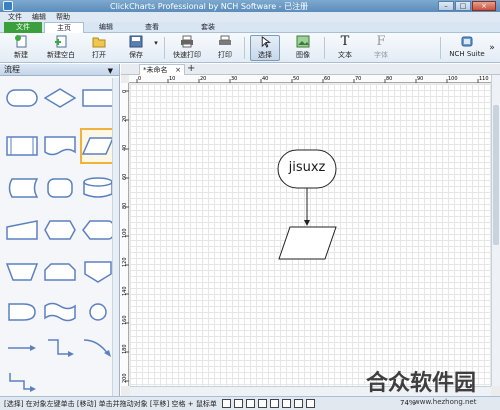  Describe the element at coordinates (98, 272) in the screenshot. I see `shape-off-page` at that location.